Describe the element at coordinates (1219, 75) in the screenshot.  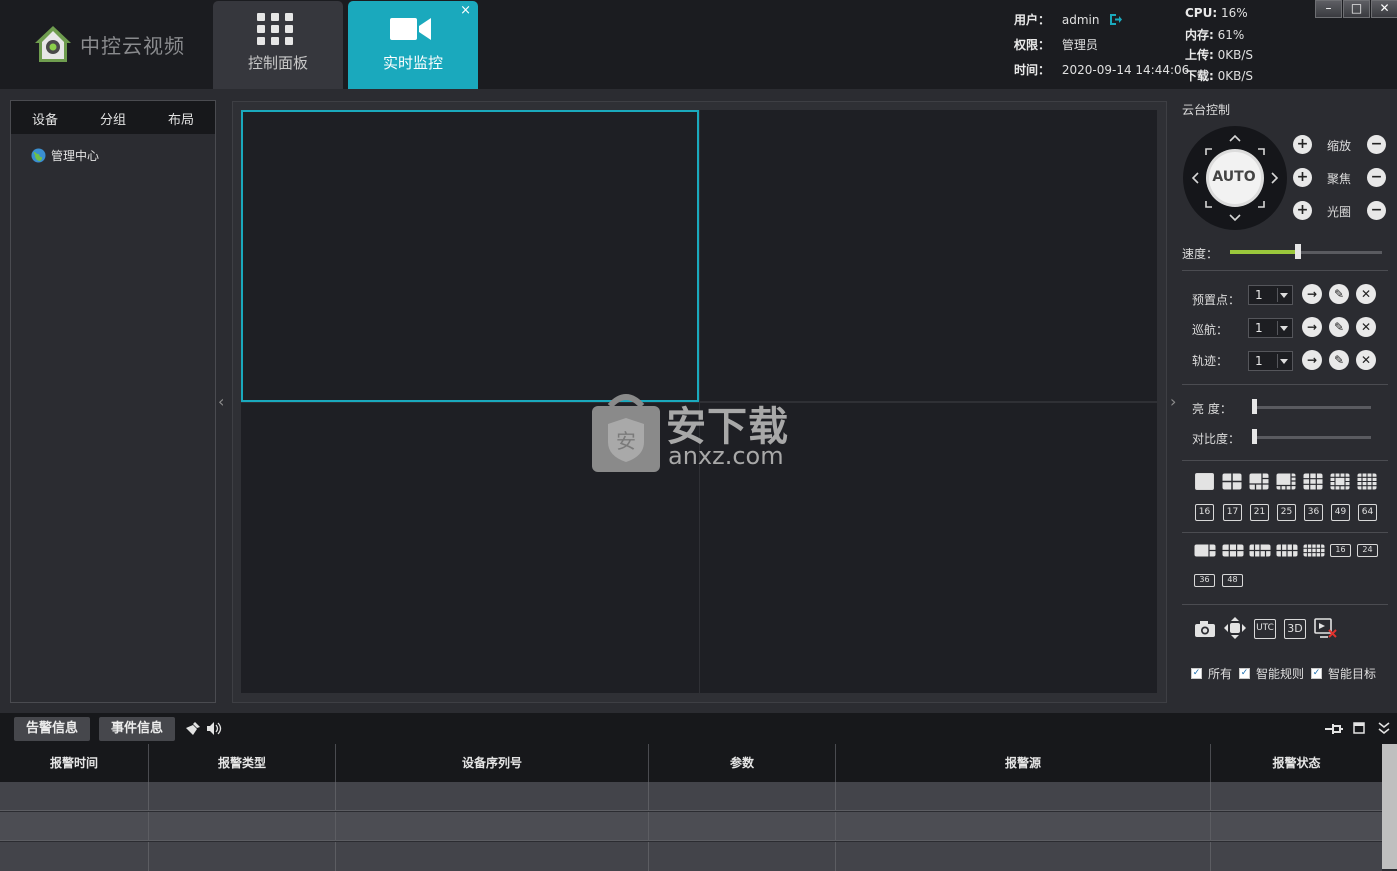
I see `download-stat: 下载: 0KB/S` at that location.